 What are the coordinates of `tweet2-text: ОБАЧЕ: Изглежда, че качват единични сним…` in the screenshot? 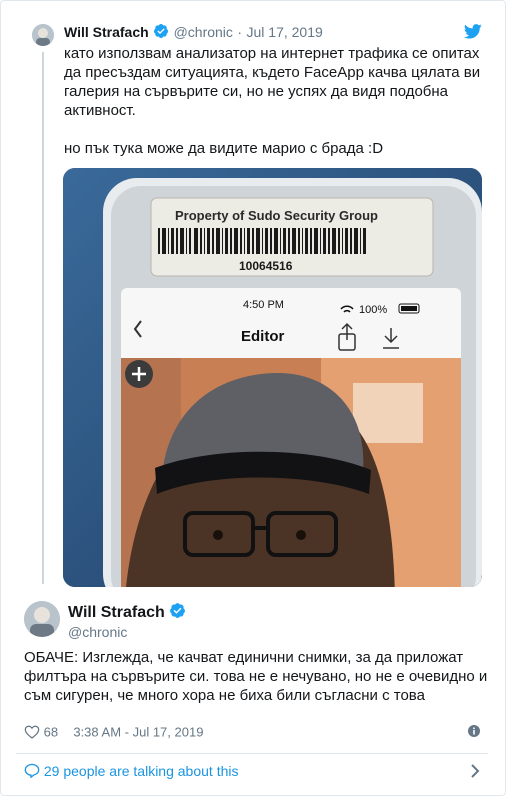 It's located at (256, 676).